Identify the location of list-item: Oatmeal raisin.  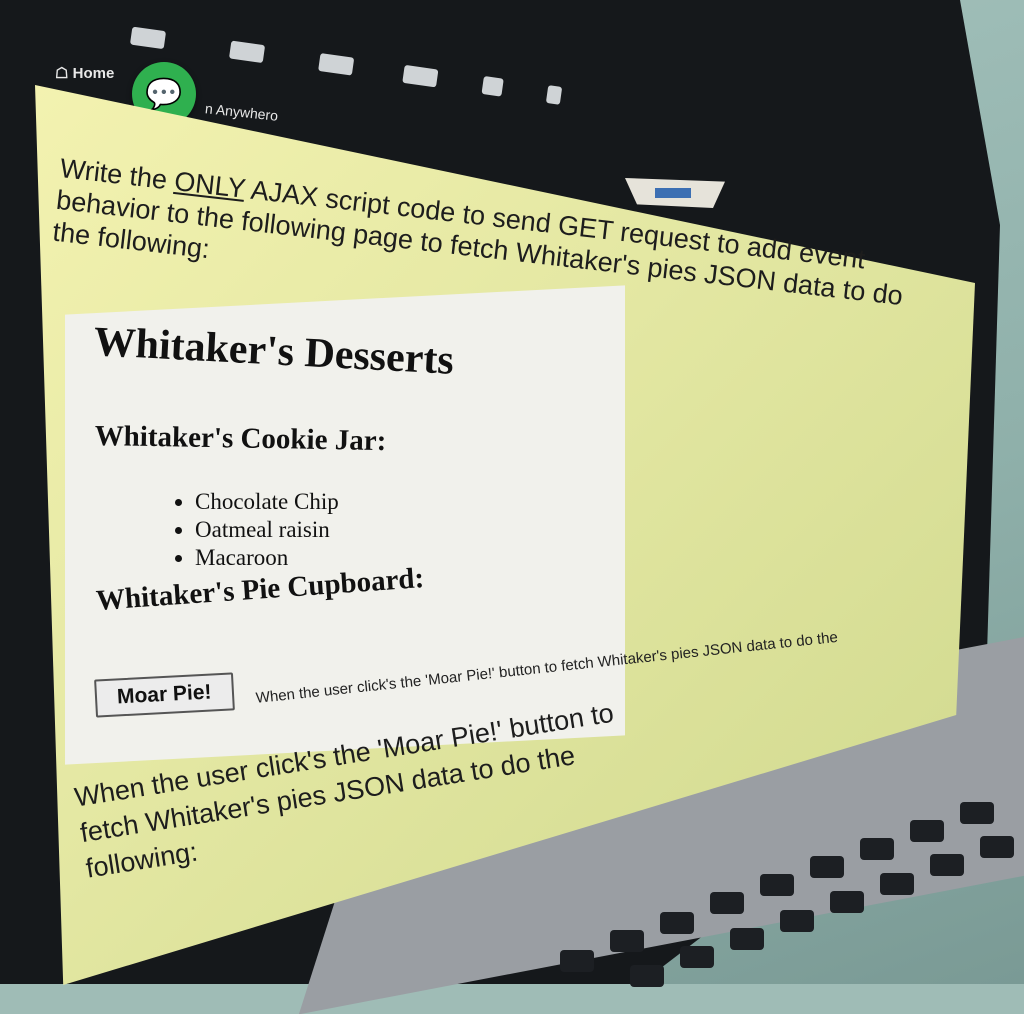
(267, 530).